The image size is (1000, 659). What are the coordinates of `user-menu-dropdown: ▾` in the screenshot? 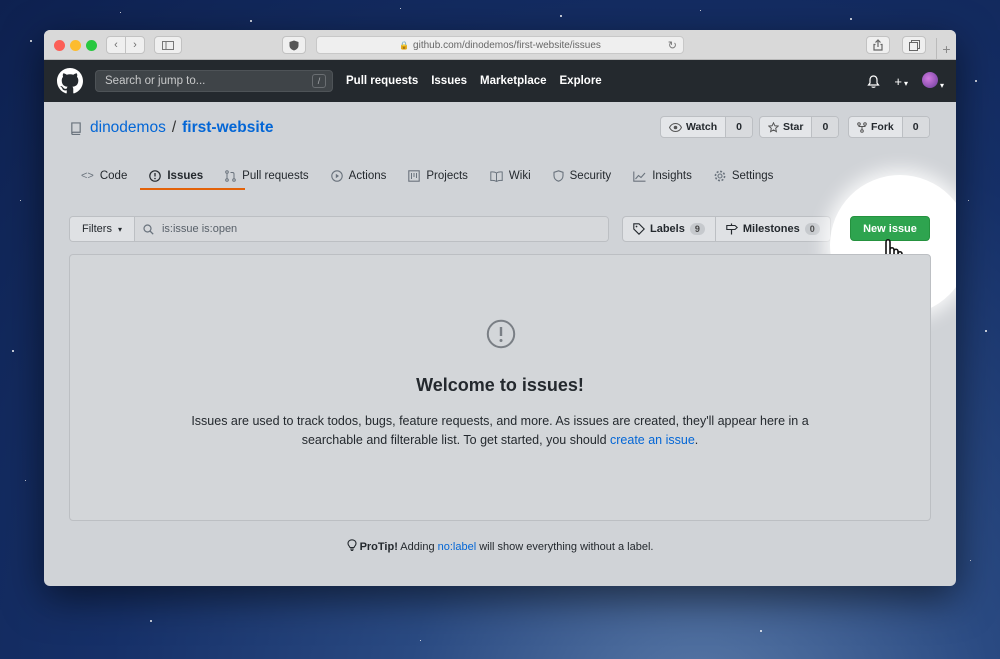 It's located at (932, 81).